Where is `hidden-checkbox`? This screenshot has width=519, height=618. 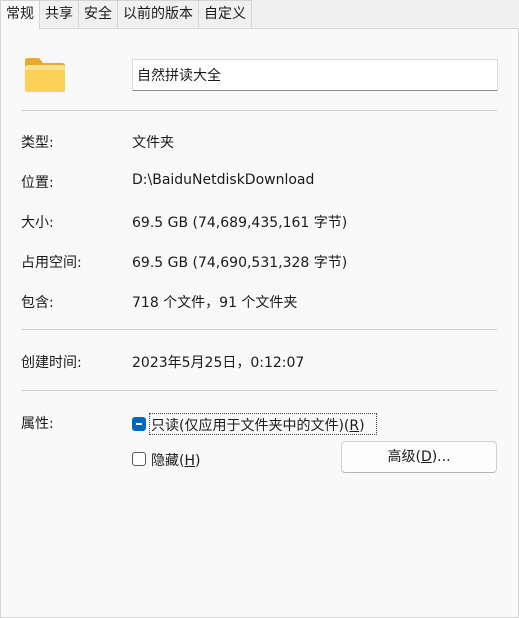
hidden-checkbox is located at coordinates (139, 459).